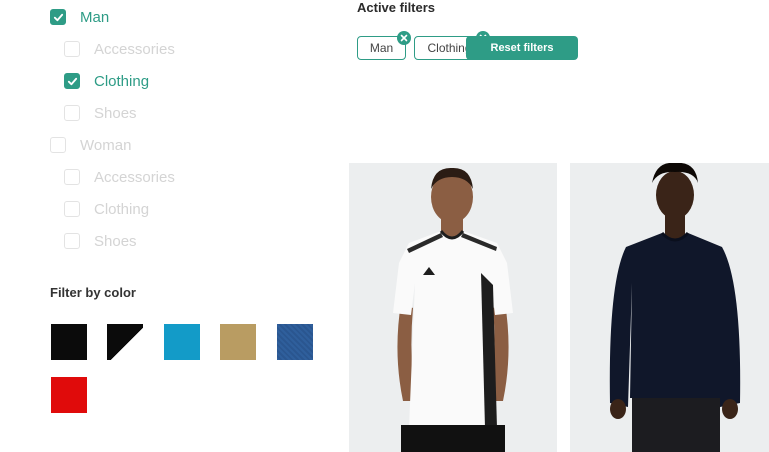 Image resolution: width=769 pixels, height=452 pixels. Describe the element at coordinates (58, 145) in the screenshot. I see `checkbox-woman` at that location.